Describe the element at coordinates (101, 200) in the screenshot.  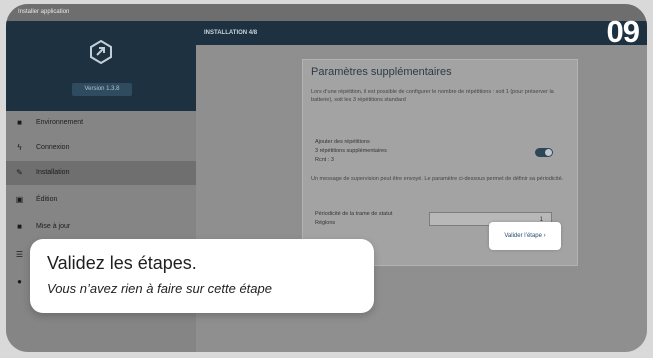
I see `sidebar-item-edition: ▣ Édition` at that location.